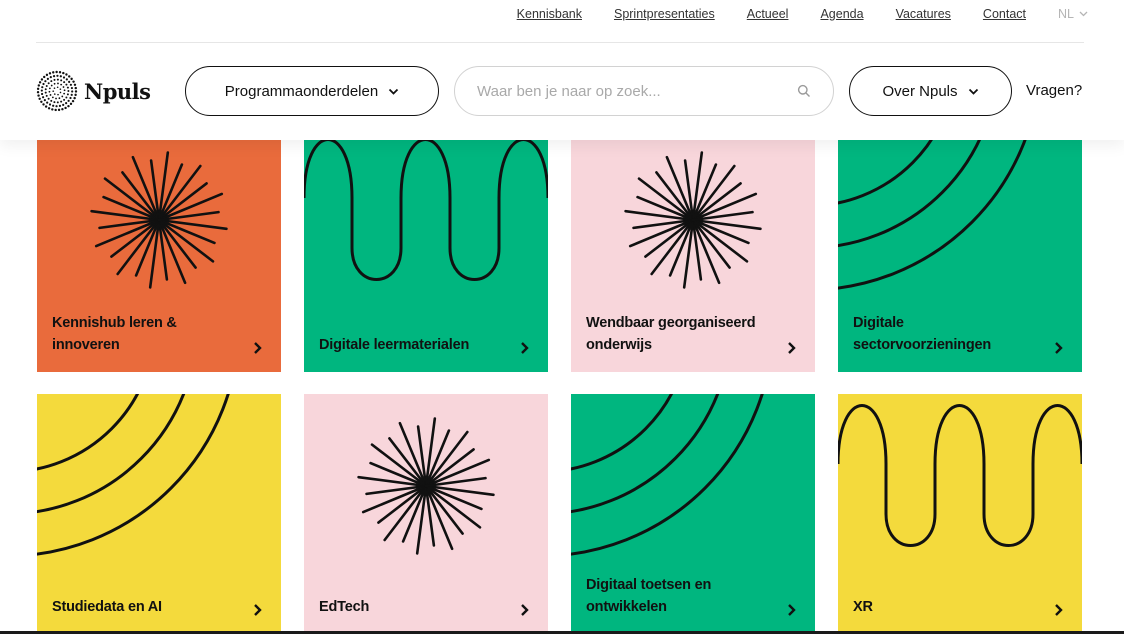 The image size is (1124, 634). I want to click on over-npuls-label: Over Npuls, so click(920, 91).